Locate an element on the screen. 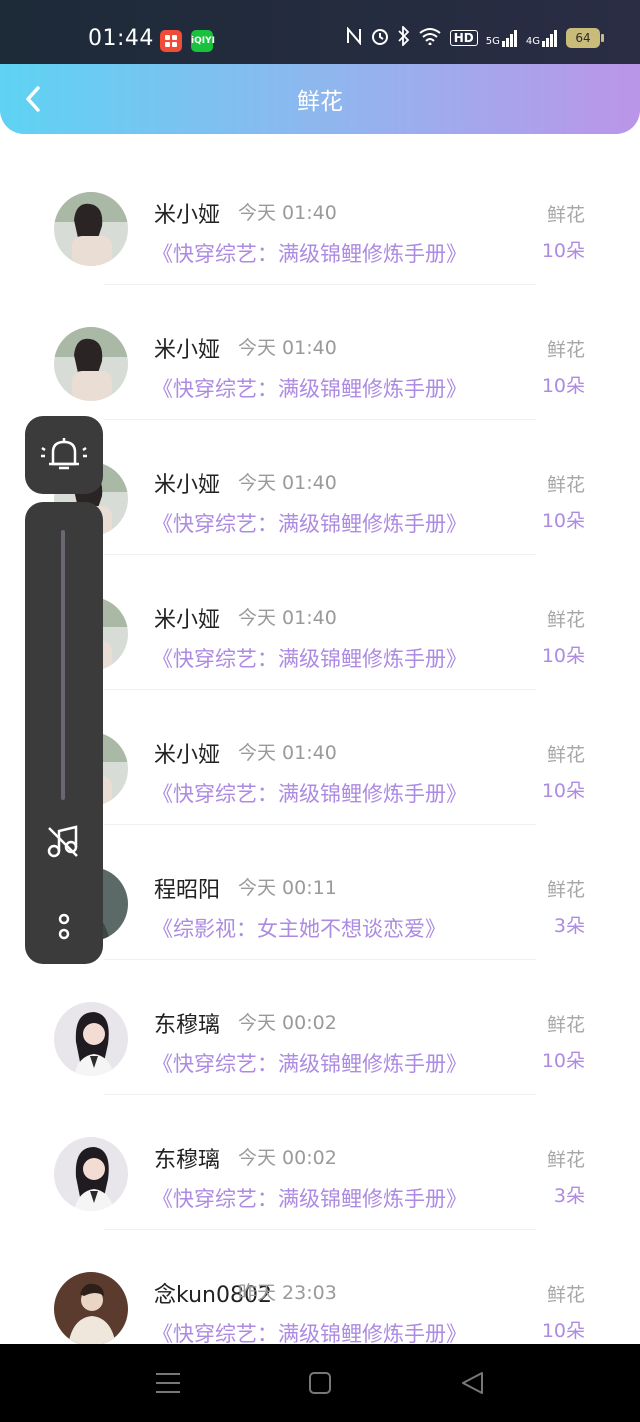 Image resolution: width=640 pixels, height=1422 pixels. battery-icon: 64 is located at coordinates (585, 38).